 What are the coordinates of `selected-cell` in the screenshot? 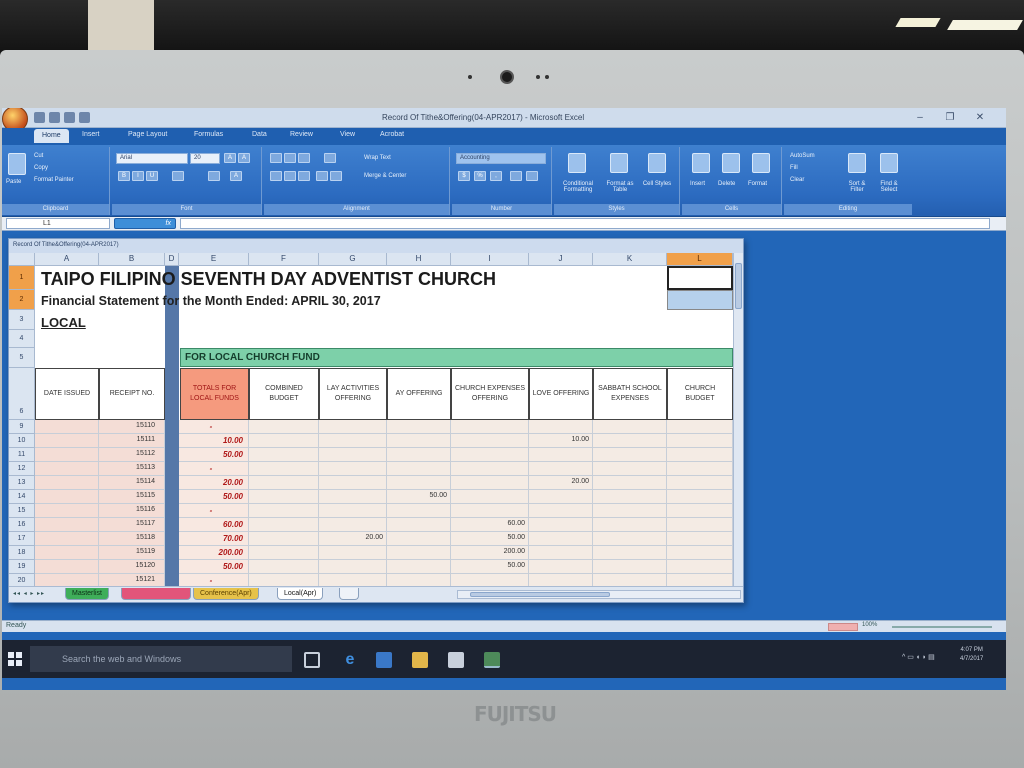 It's located at (700, 278).